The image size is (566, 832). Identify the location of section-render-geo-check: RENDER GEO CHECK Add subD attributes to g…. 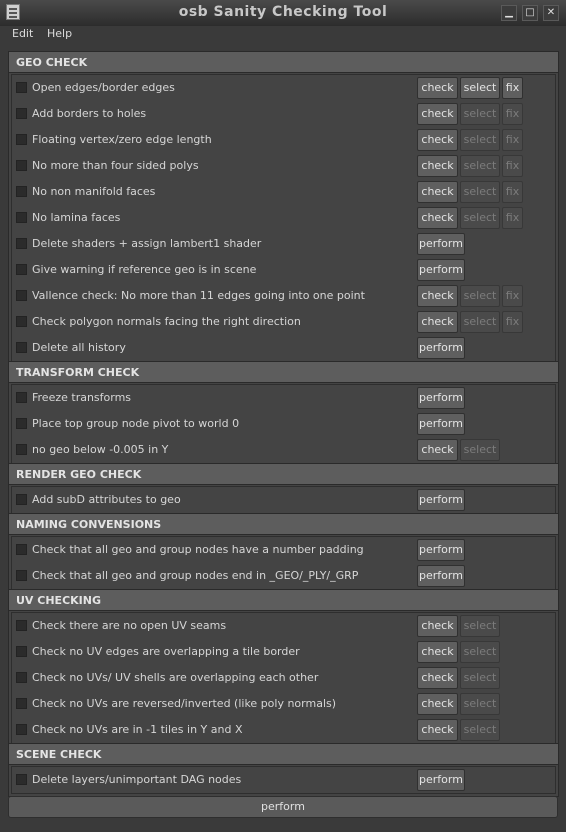
(283, 490).